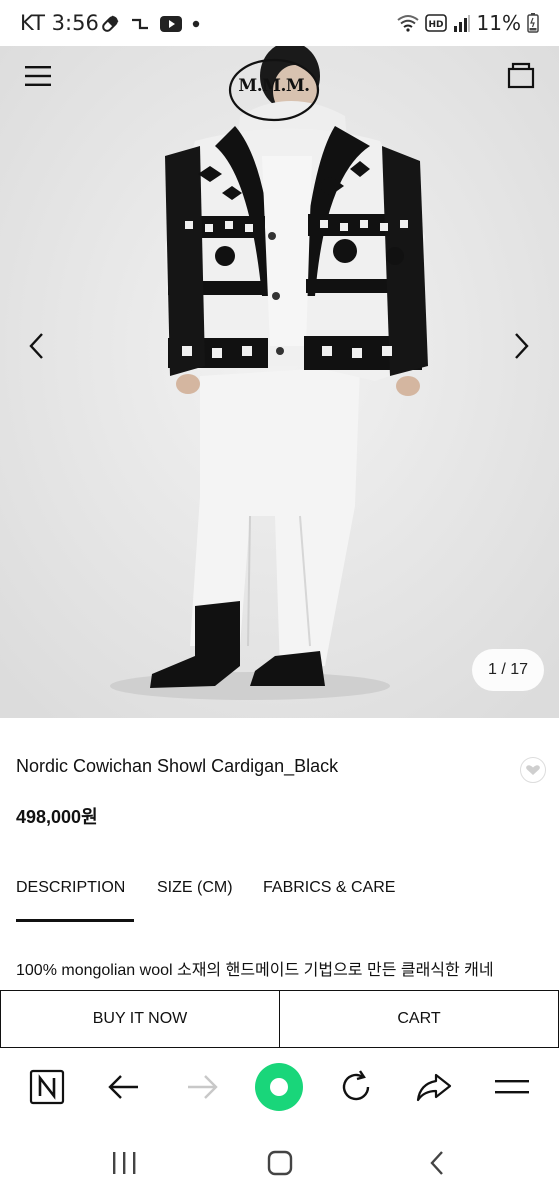  Describe the element at coordinates (196, 24) in the screenshot. I see `dot-icon` at that location.